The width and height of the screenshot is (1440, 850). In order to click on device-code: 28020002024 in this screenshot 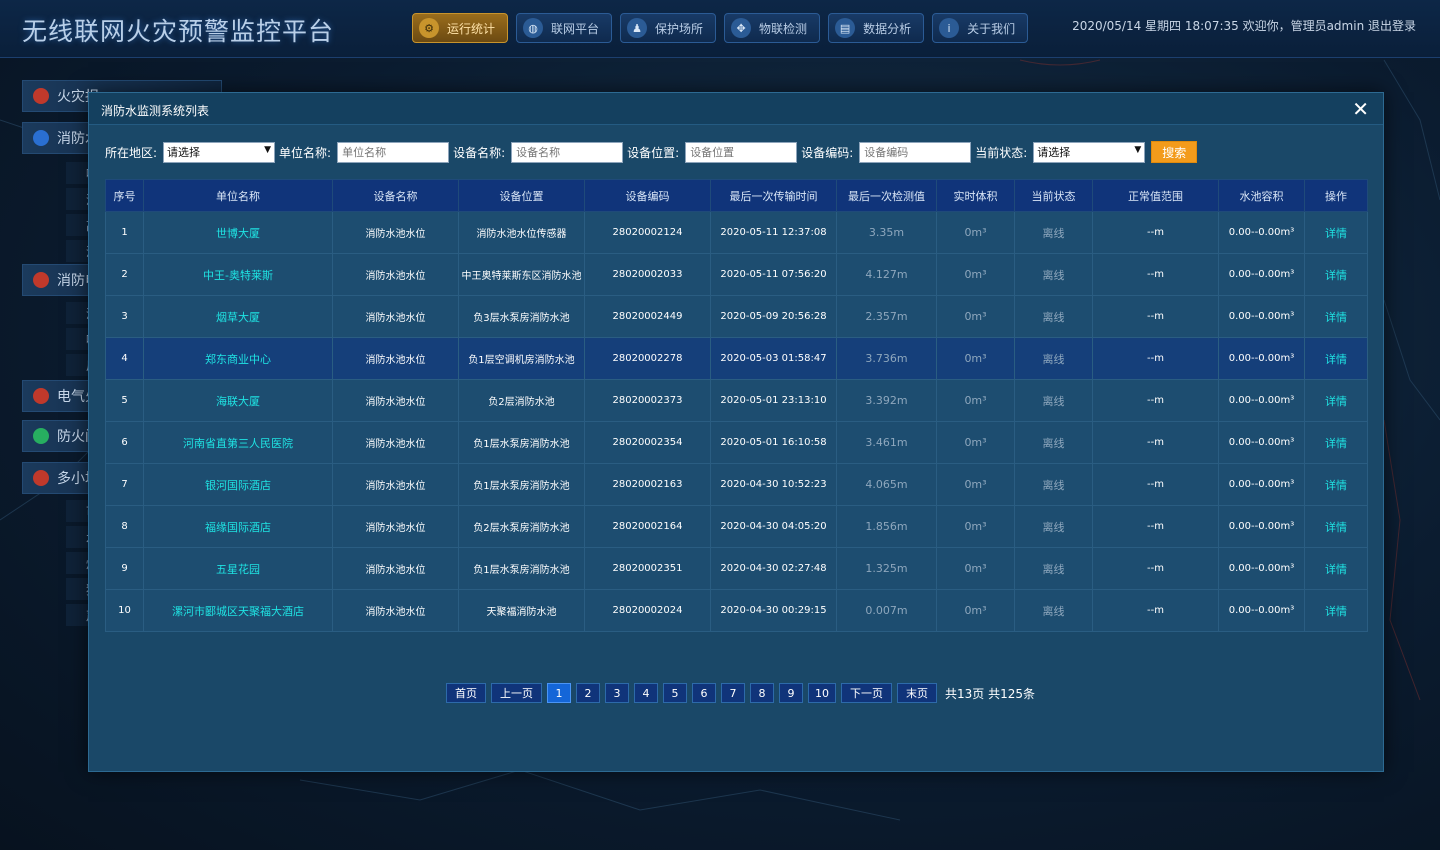, I will do `click(647, 610)`.